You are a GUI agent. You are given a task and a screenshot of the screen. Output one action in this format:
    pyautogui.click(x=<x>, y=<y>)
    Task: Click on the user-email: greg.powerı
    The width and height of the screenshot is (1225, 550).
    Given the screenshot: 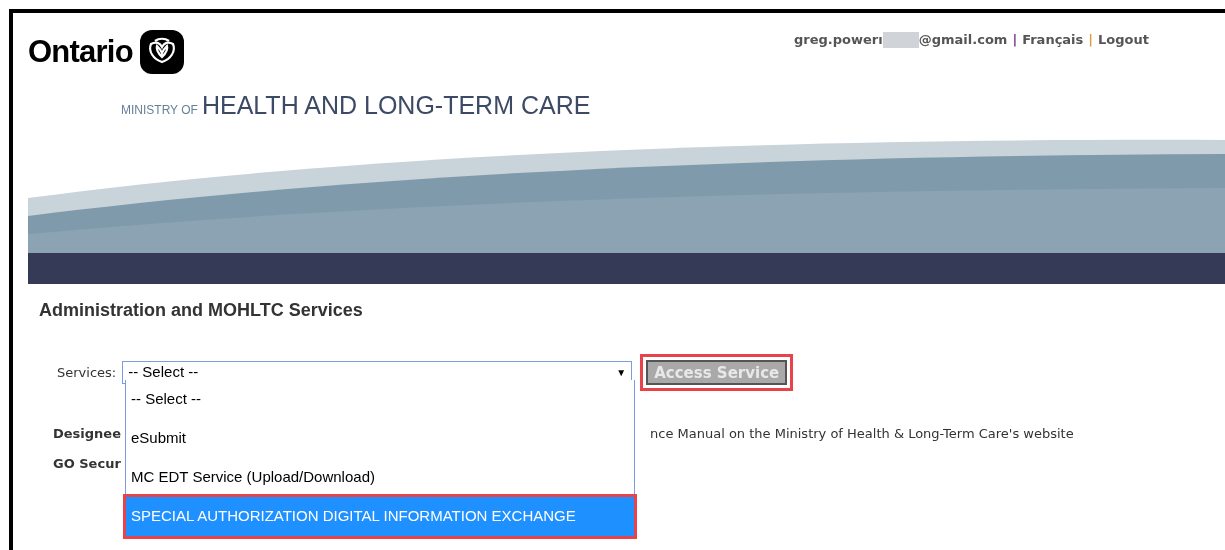 What is the action you would take?
    pyautogui.click(x=838, y=40)
    